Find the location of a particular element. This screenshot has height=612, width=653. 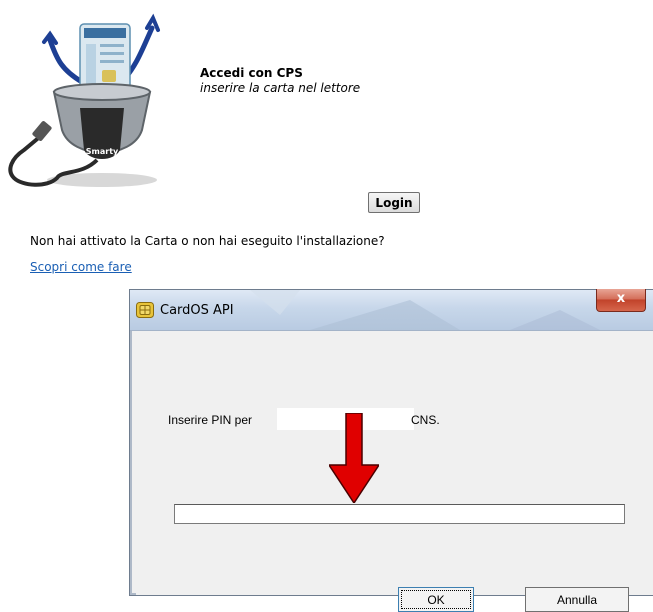

close-button: x is located at coordinates (621, 300).